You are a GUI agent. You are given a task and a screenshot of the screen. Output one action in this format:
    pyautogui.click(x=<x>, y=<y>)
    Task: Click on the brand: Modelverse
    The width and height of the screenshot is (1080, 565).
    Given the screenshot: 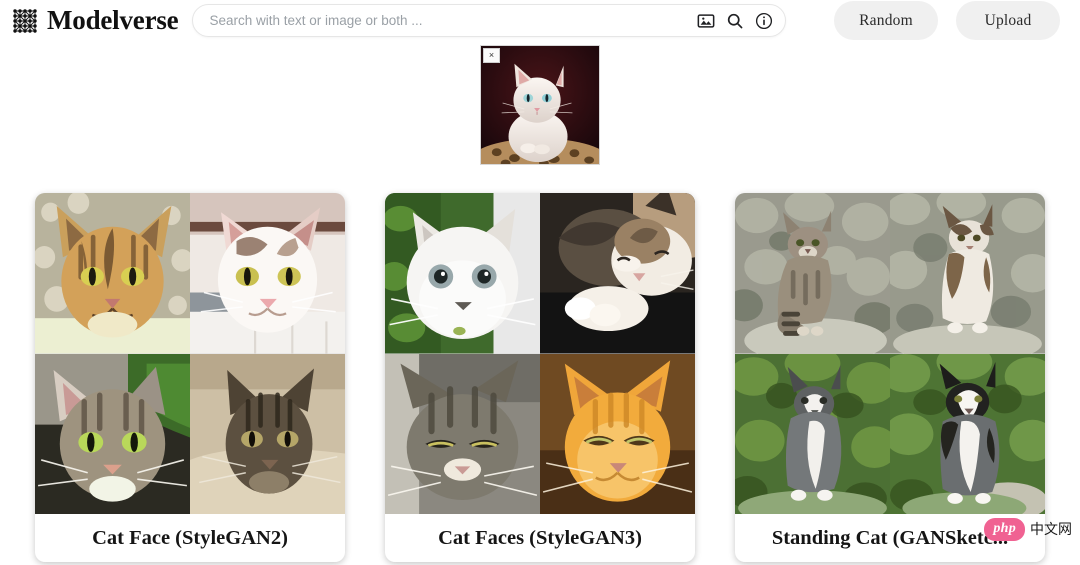 What is the action you would take?
    pyautogui.click(x=95, y=20)
    